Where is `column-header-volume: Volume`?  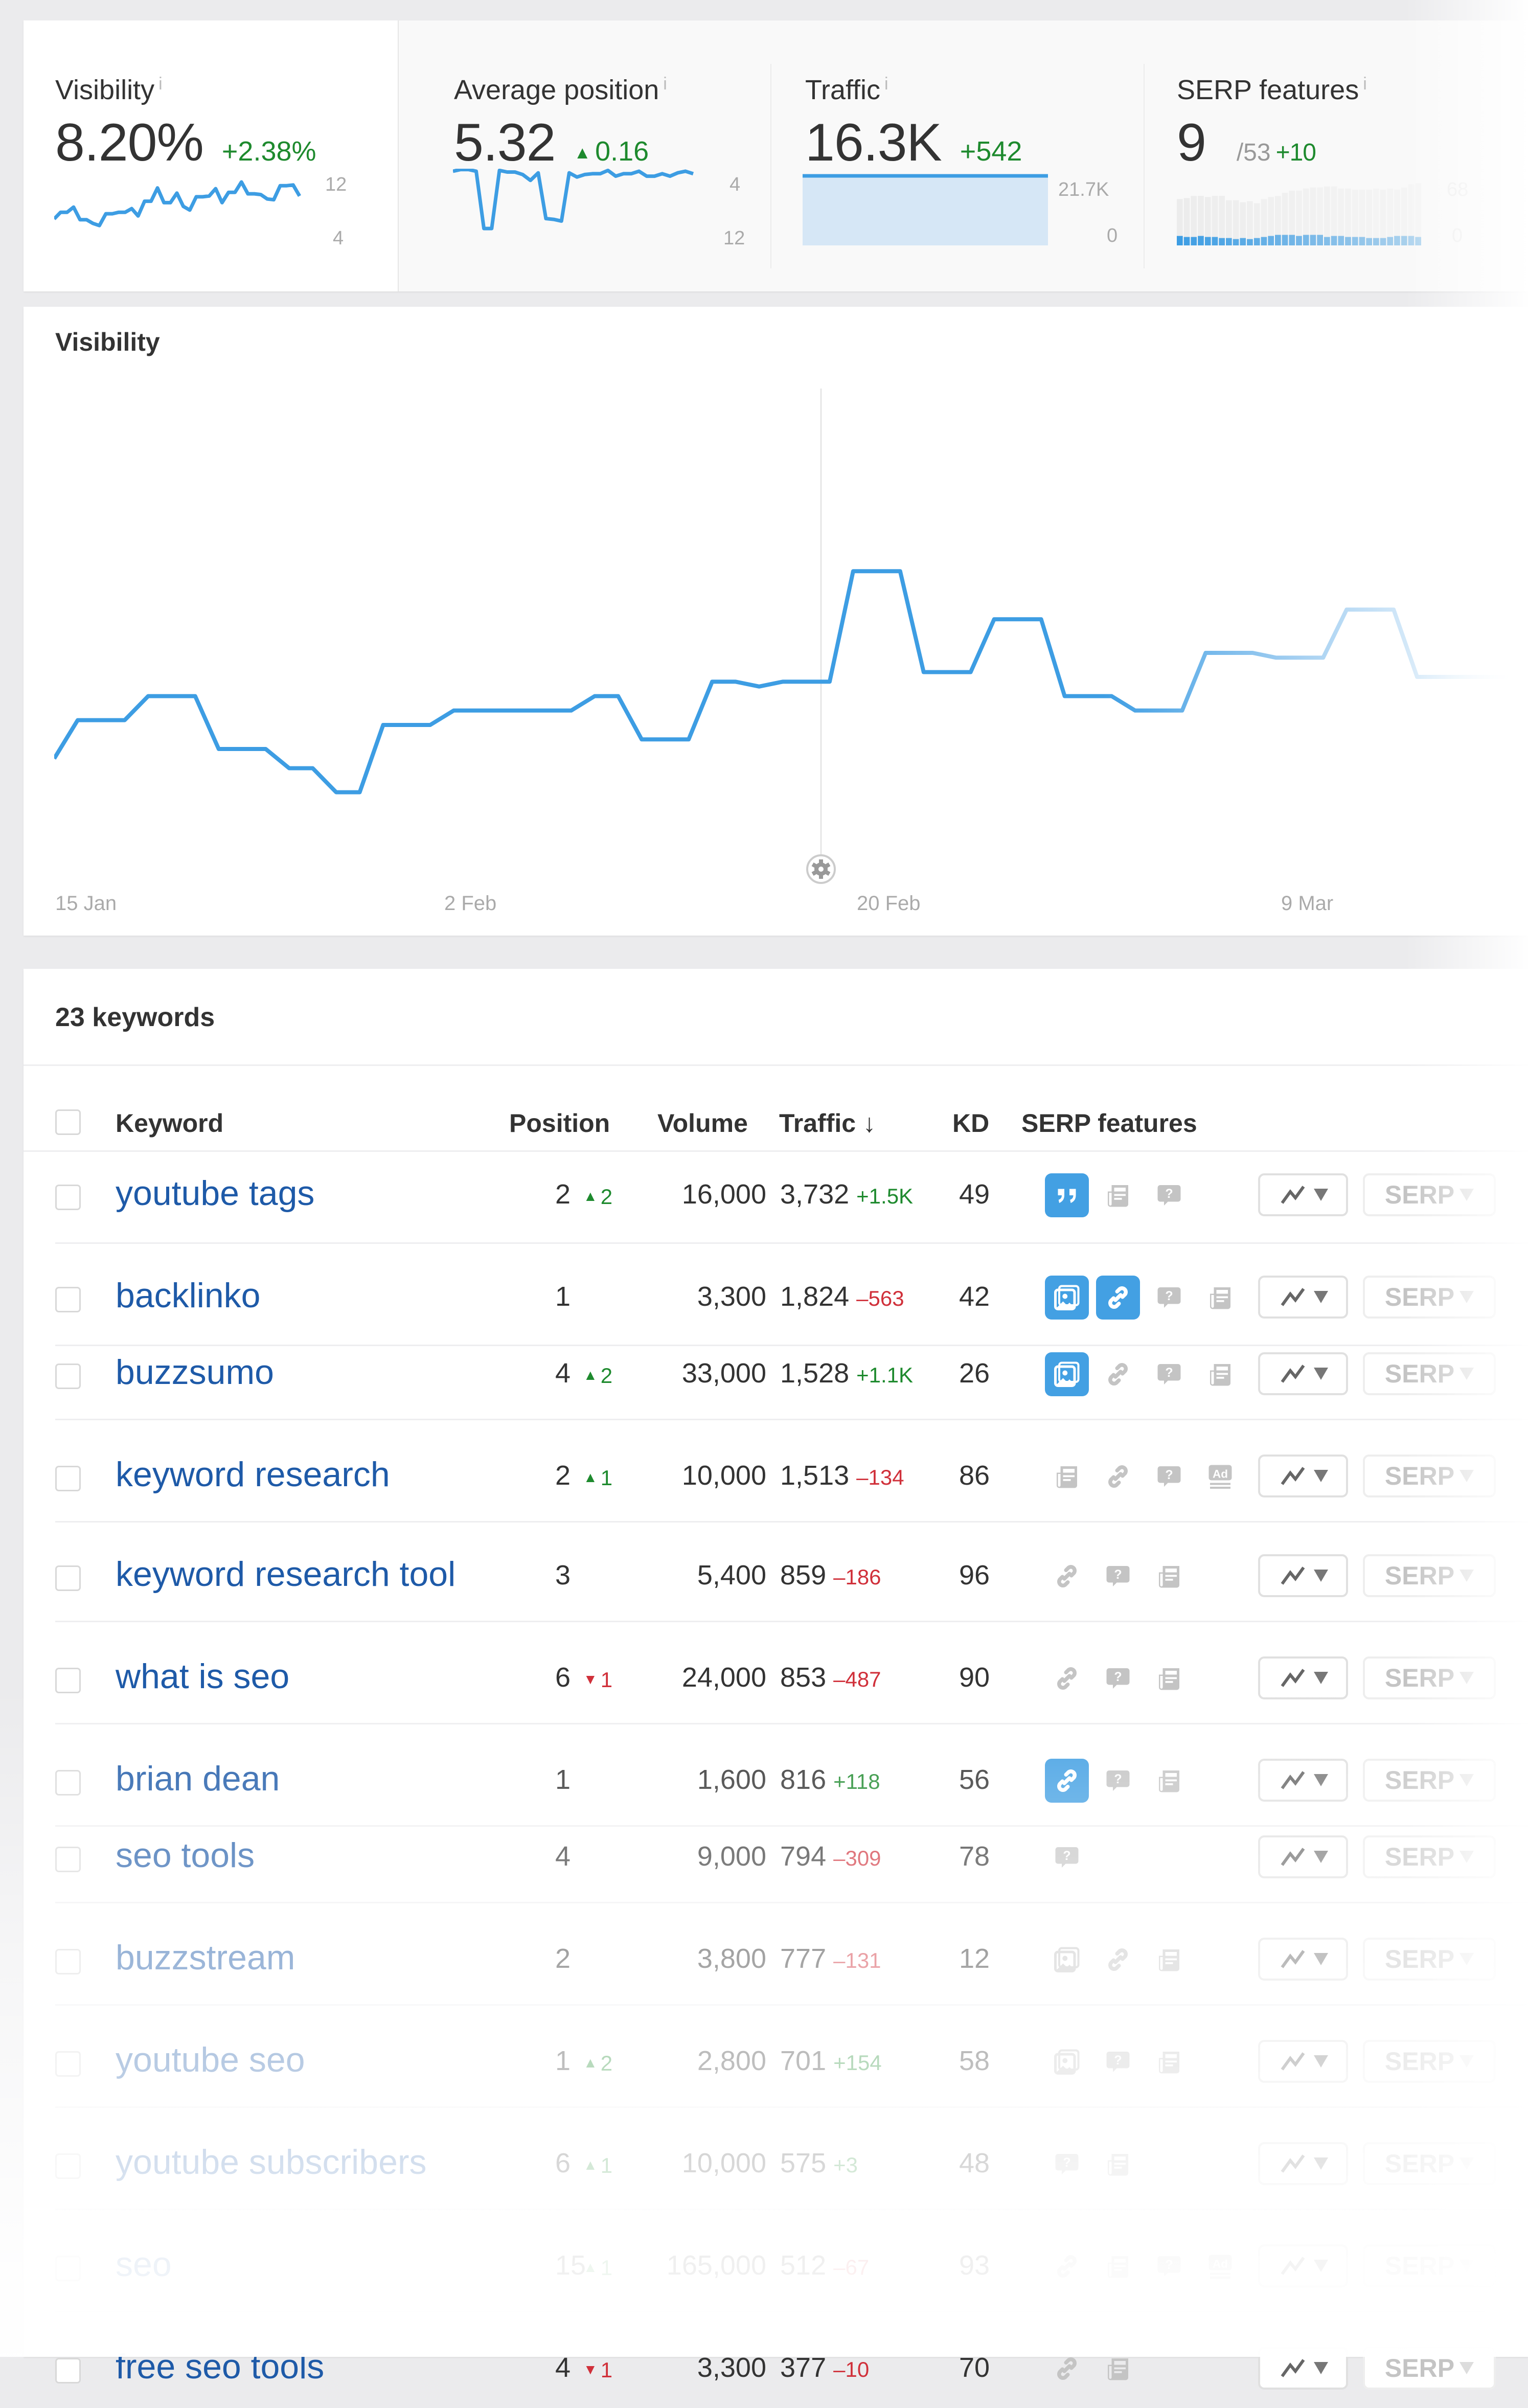 column-header-volume: Volume is located at coordinates (702, 1123).